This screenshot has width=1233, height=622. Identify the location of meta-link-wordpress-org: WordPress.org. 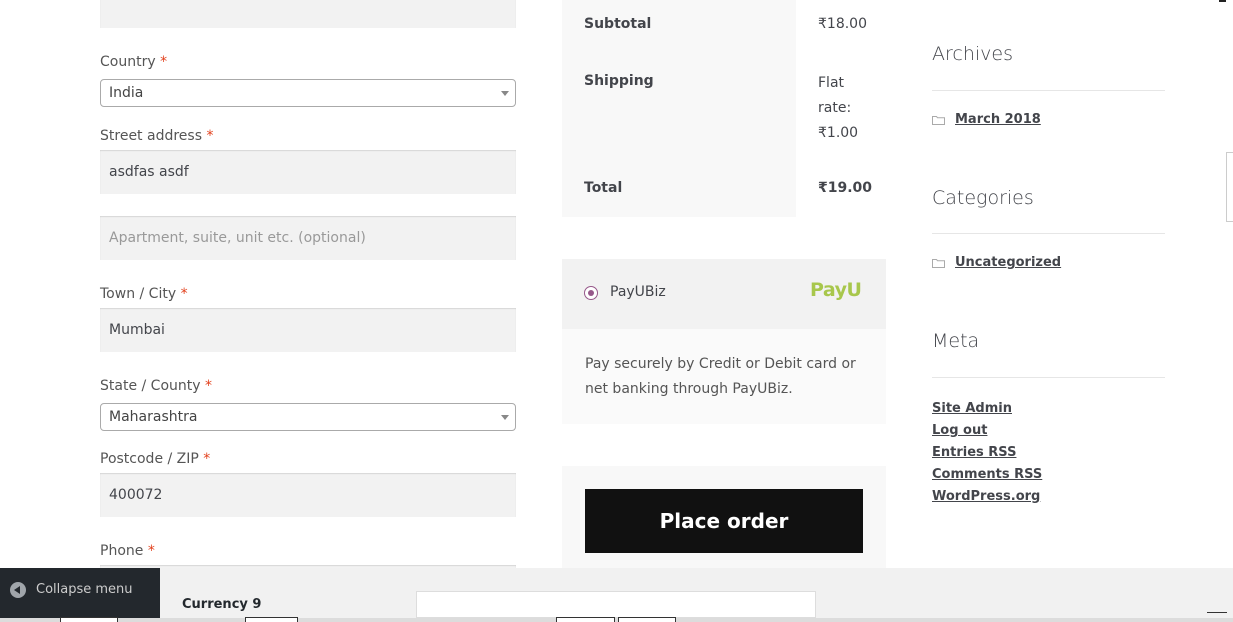
(986, 496).